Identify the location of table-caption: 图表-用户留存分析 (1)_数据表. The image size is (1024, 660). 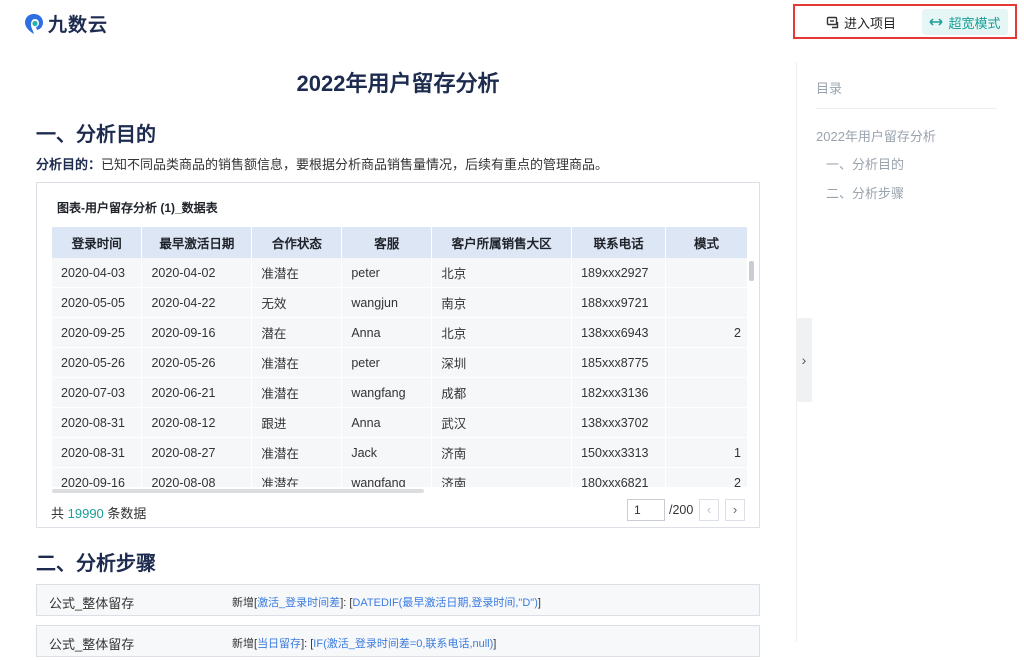
(137, 208).